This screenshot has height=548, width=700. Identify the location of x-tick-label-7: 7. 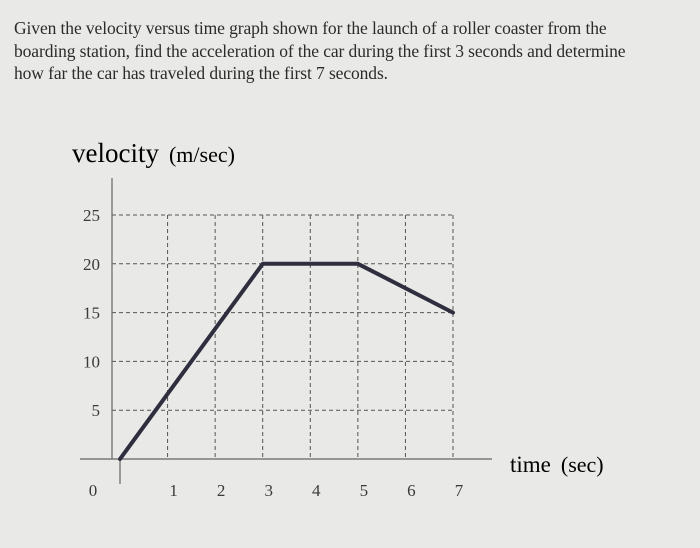
(459, 490).